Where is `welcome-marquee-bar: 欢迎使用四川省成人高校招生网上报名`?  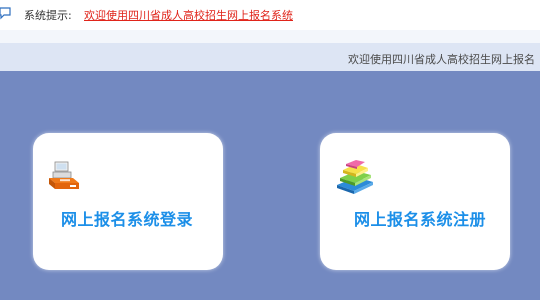 welcome-marquee-bar: 欢迎使用四川省成人高校招生网上报名 is located at coordinates (270, 57).